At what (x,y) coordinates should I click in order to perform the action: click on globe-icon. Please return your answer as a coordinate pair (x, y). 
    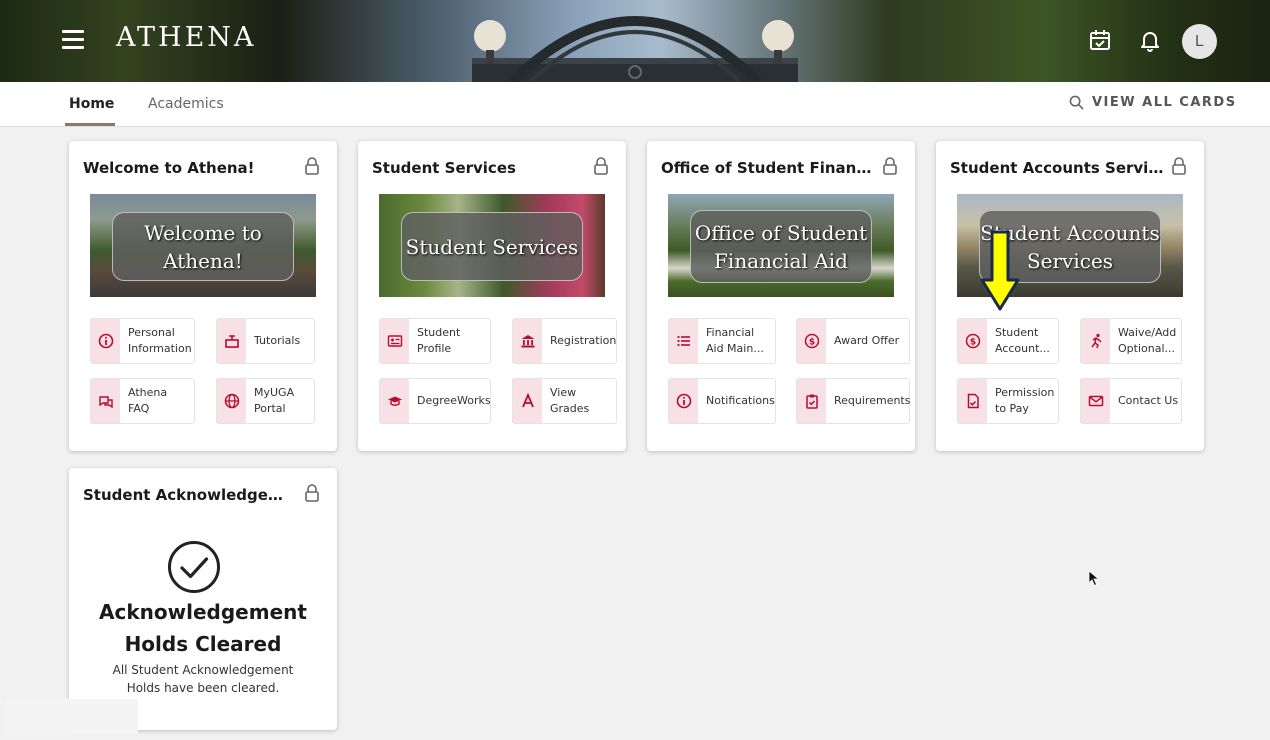
    Looking at the image, I should click on (231, 401).